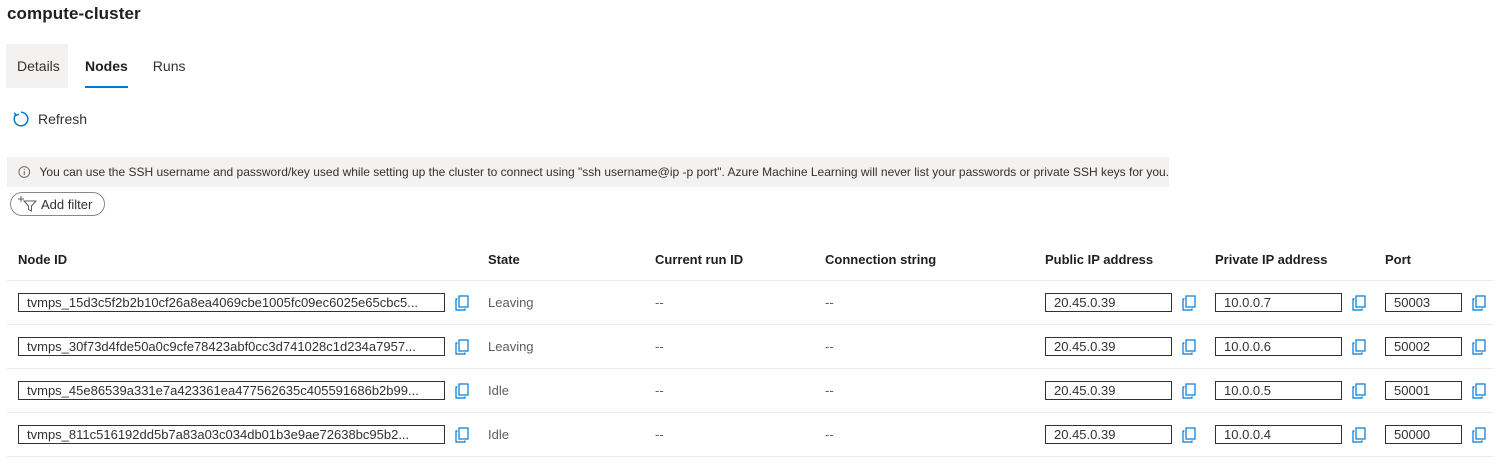  I want to click on private-ip-cell: 10.0.0.7, so click(1290, 302).